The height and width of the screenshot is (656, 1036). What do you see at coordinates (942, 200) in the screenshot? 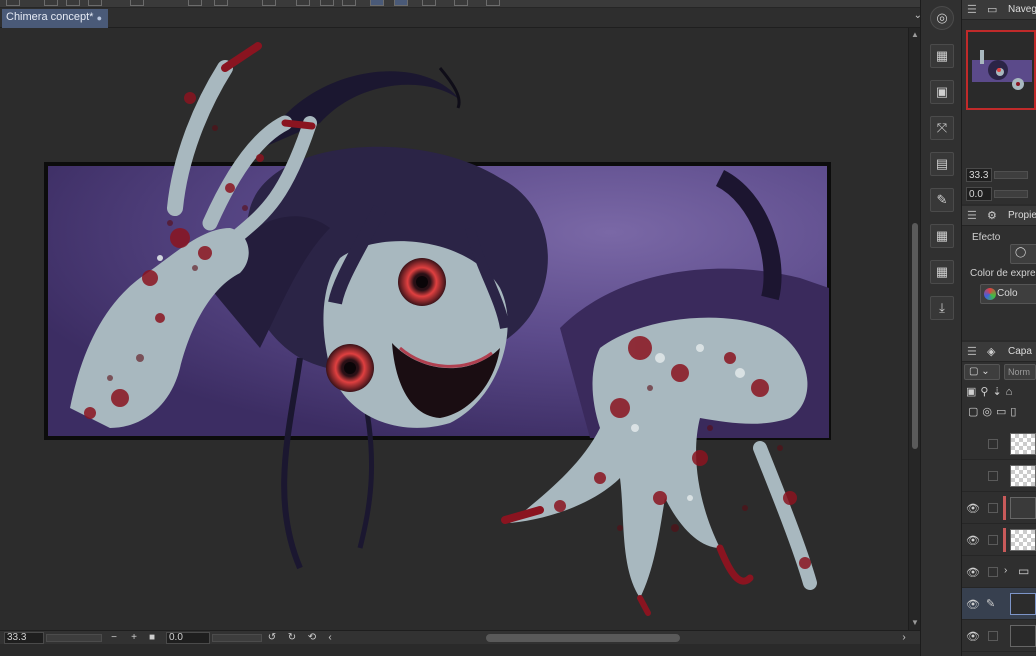
I see `edit-icon: ✎` at bounding box center [942, 200].